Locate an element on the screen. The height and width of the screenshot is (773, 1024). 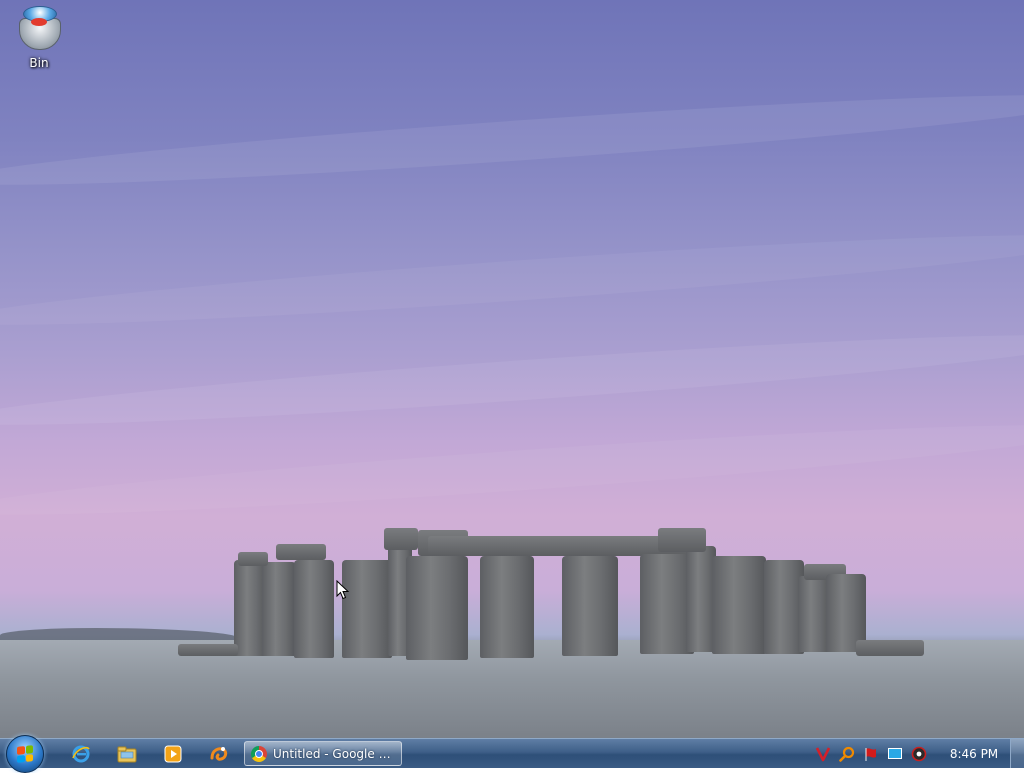
taskbar: Untitled - Google Ch... 8:46 PM is located at coordinates (512, 754).